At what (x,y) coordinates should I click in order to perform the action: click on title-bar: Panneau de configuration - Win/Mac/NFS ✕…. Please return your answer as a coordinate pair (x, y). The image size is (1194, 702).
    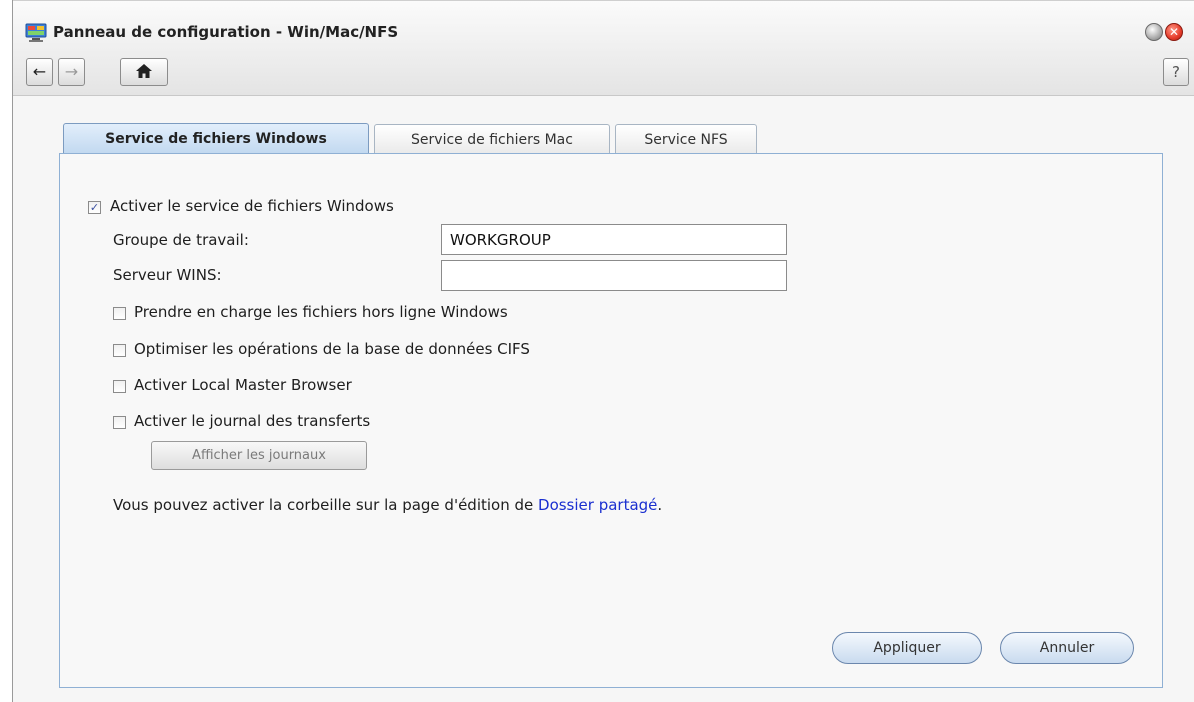
    Looking at the image, I should click on (603, 48).